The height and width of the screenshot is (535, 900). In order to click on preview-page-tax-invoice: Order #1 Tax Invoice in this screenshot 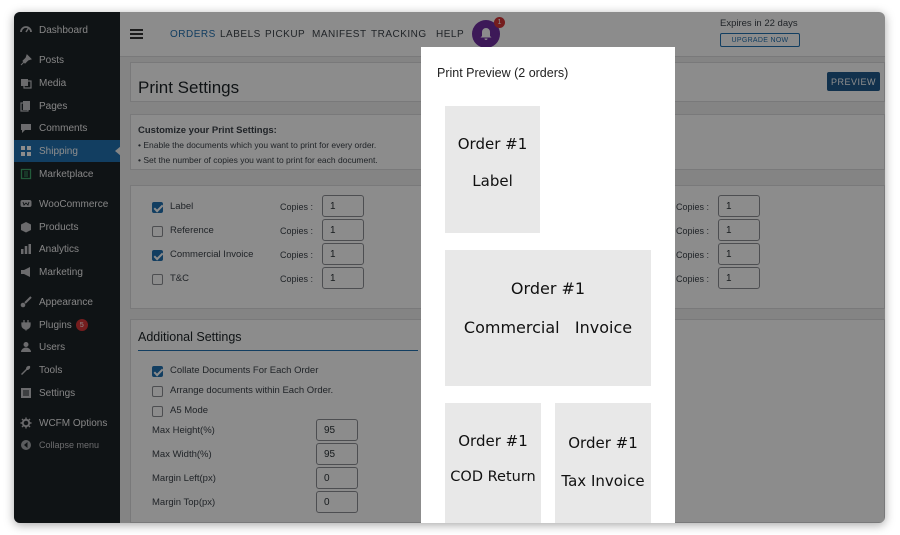, I will do `click(603, 463)`.